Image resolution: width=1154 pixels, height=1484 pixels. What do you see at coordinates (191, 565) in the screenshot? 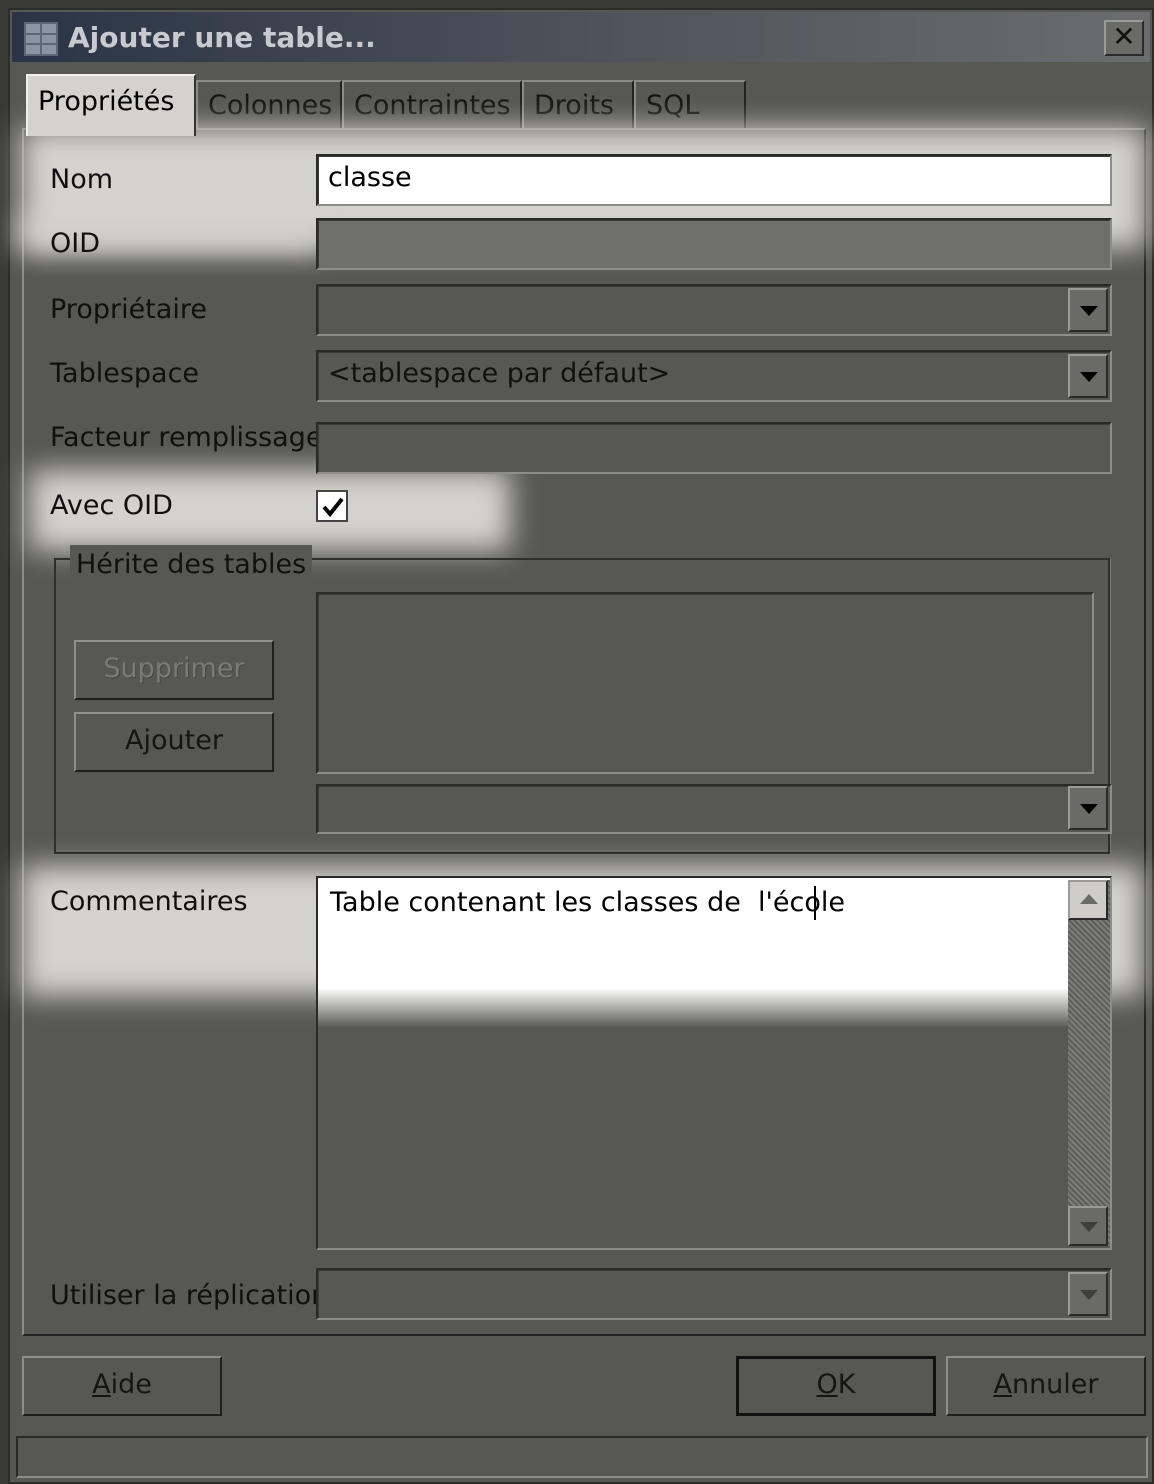
I see `inherit-group-label: Hérite des tables` at bounding box center [191, 565].